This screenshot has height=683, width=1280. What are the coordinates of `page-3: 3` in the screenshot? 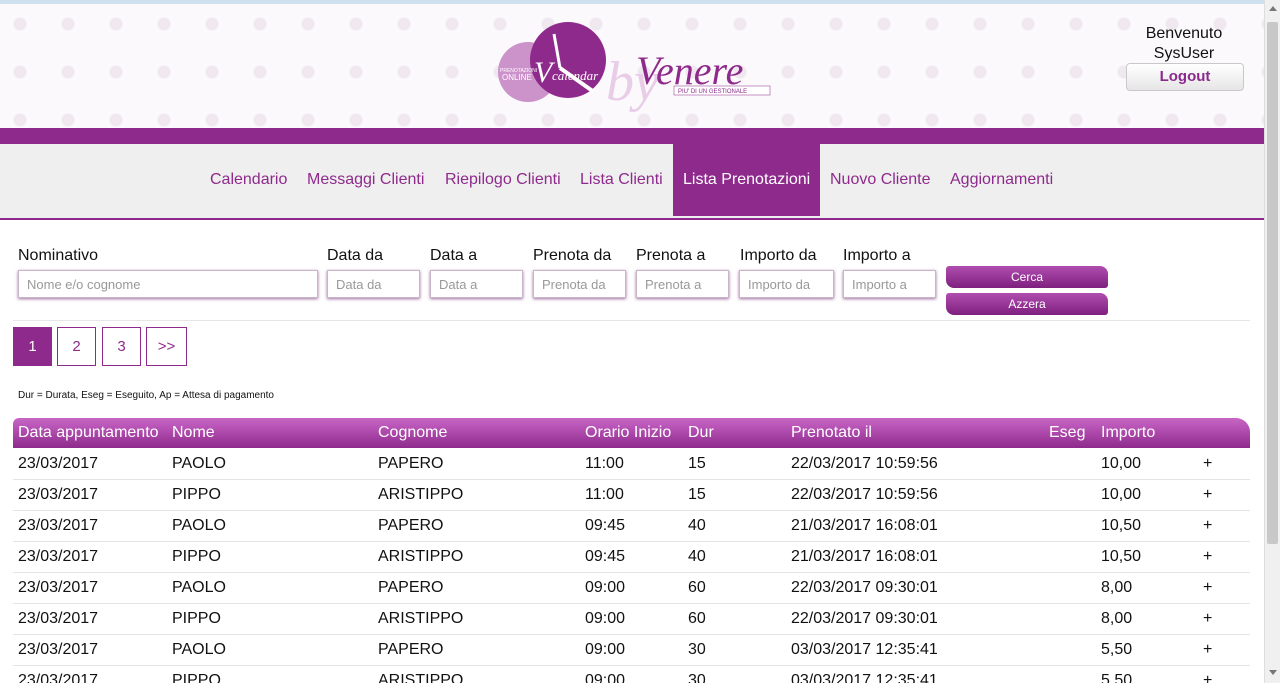 It's located at (121, 346).